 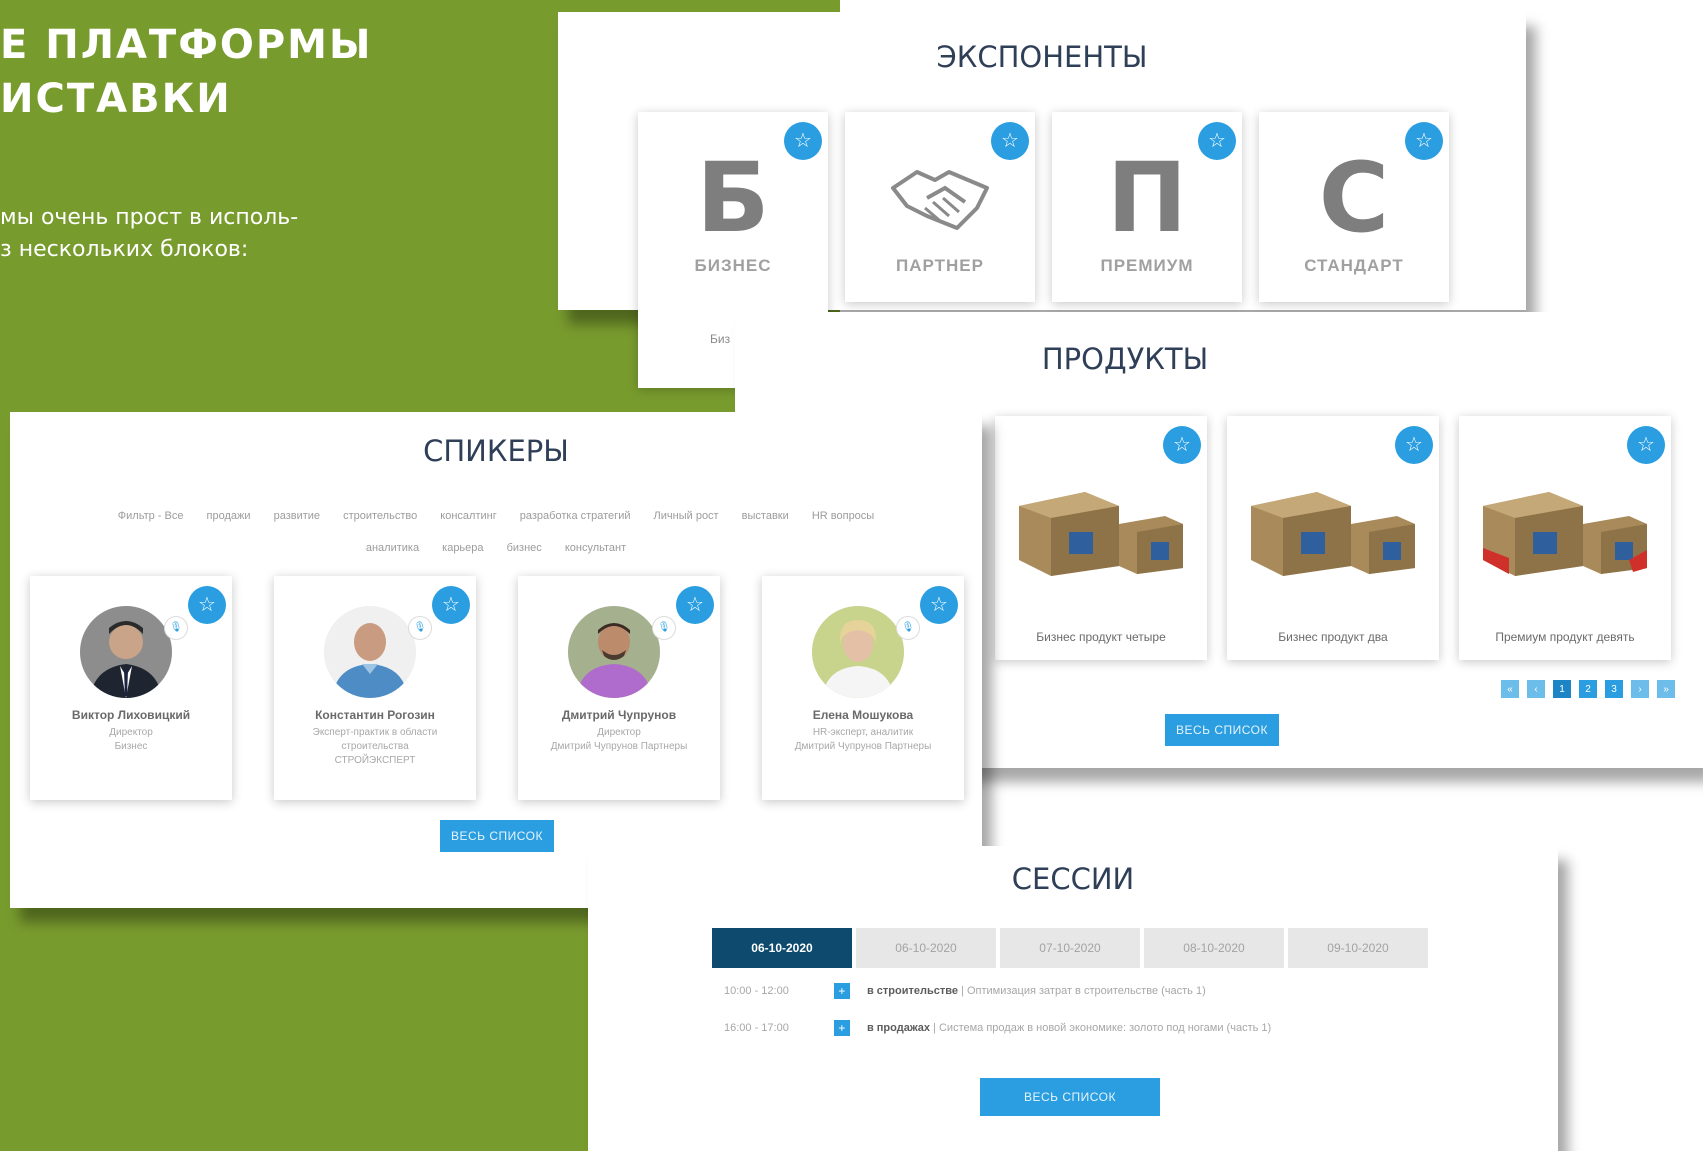 What do you see at coordinates (1042, 57) in the screenshot?
I see `exponents-title: ЭКСПОНЕНТЫ` at bounding box center [1042, 57].